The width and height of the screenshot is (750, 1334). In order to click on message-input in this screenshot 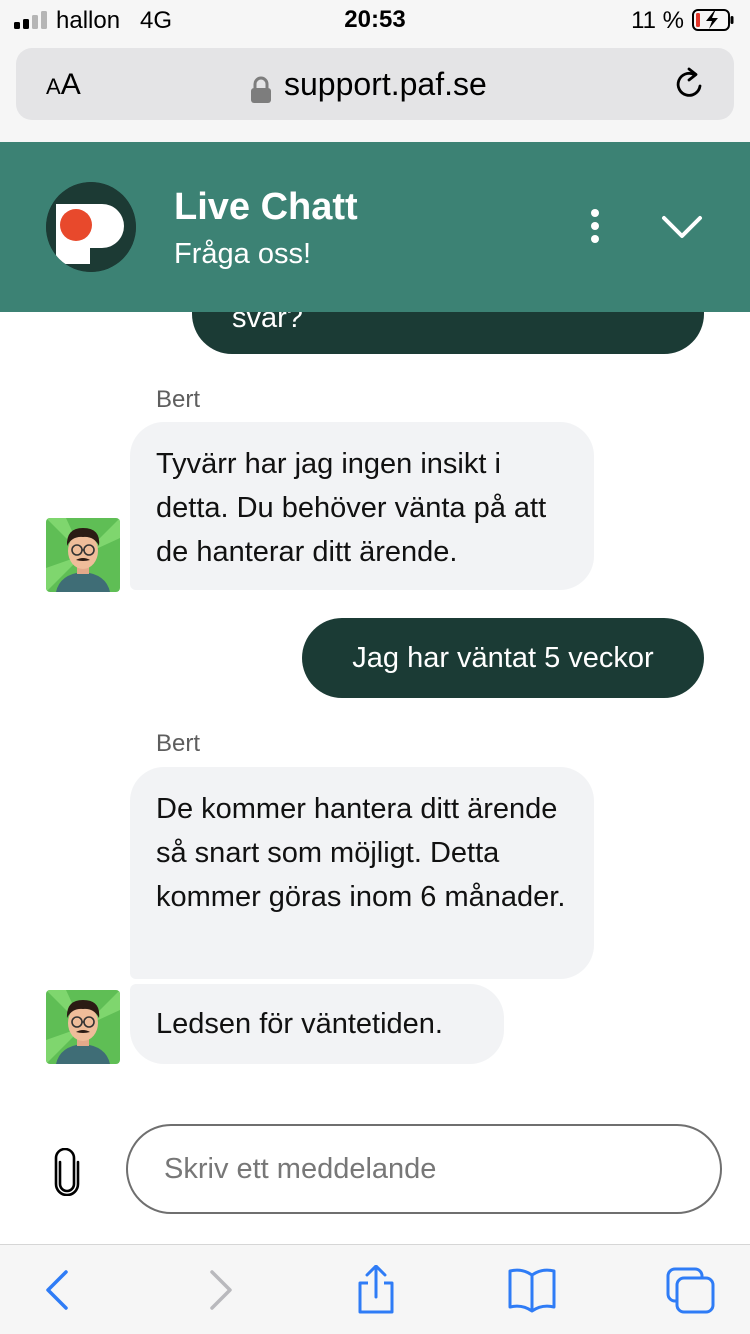, I will do `click(424, 1169)`.